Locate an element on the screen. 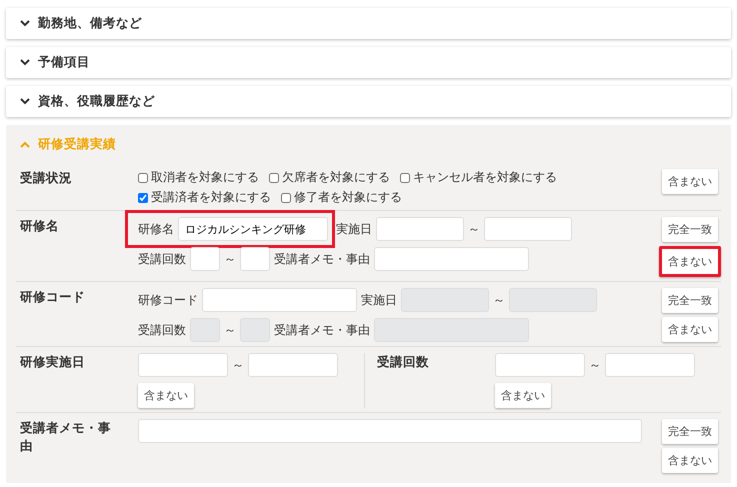 The image size is (737, 487). section-header: 資格、役職履歴など is located at coordinates (368, 101).